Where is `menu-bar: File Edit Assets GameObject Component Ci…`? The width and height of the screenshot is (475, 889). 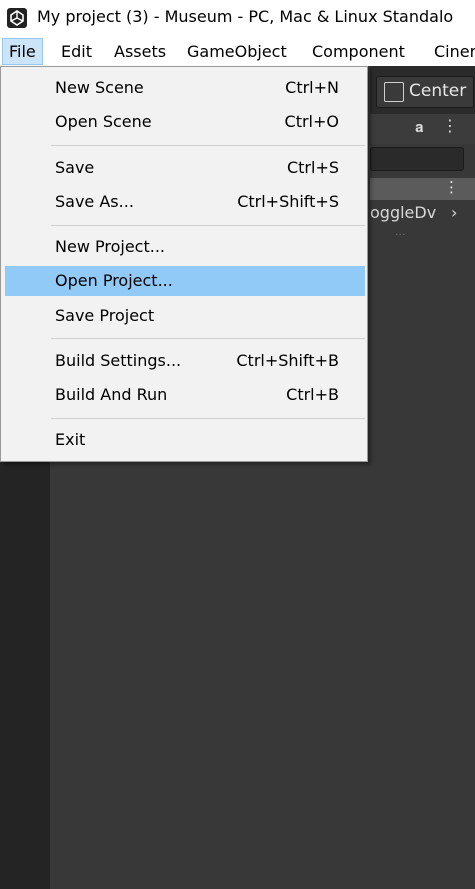
menu-bar: File Edit Assets GameObject Component Ci… is located at coordinates (237, 52).